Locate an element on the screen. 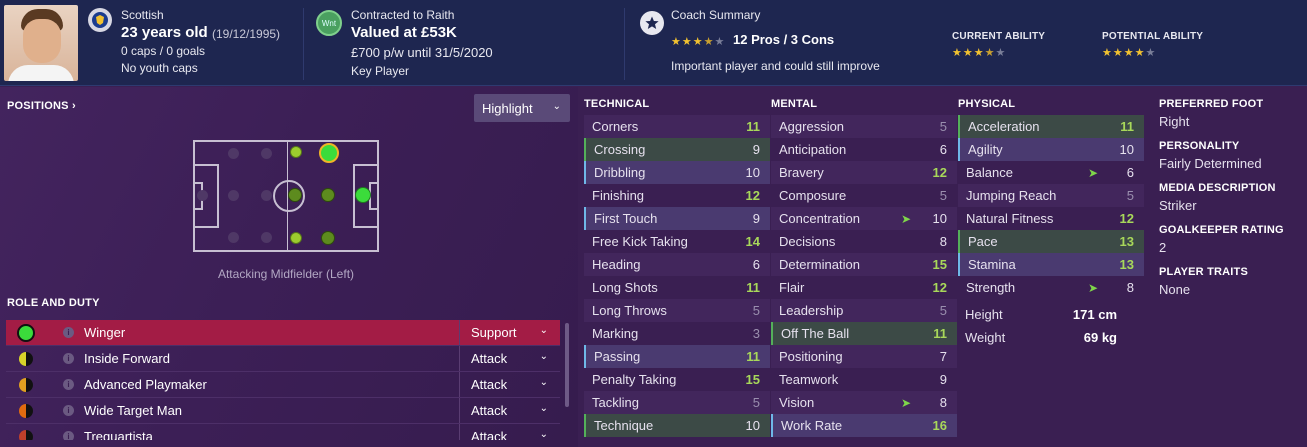  attribute-row: Pace 13 is located at coordinates (1051, 241).